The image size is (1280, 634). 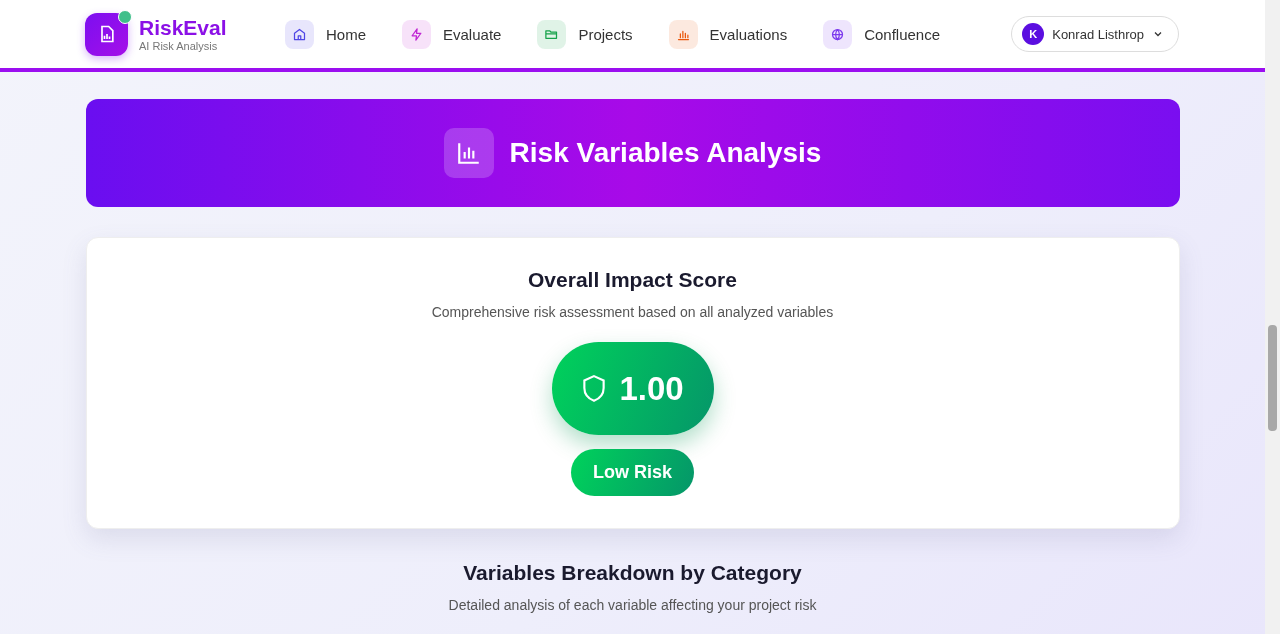 What do you see at coordinates (632, 312) in the screenshot?
I see `card-subtitle: Comprehensive risk assessment based on all analyzed variables` at bounding box center [632, 312].